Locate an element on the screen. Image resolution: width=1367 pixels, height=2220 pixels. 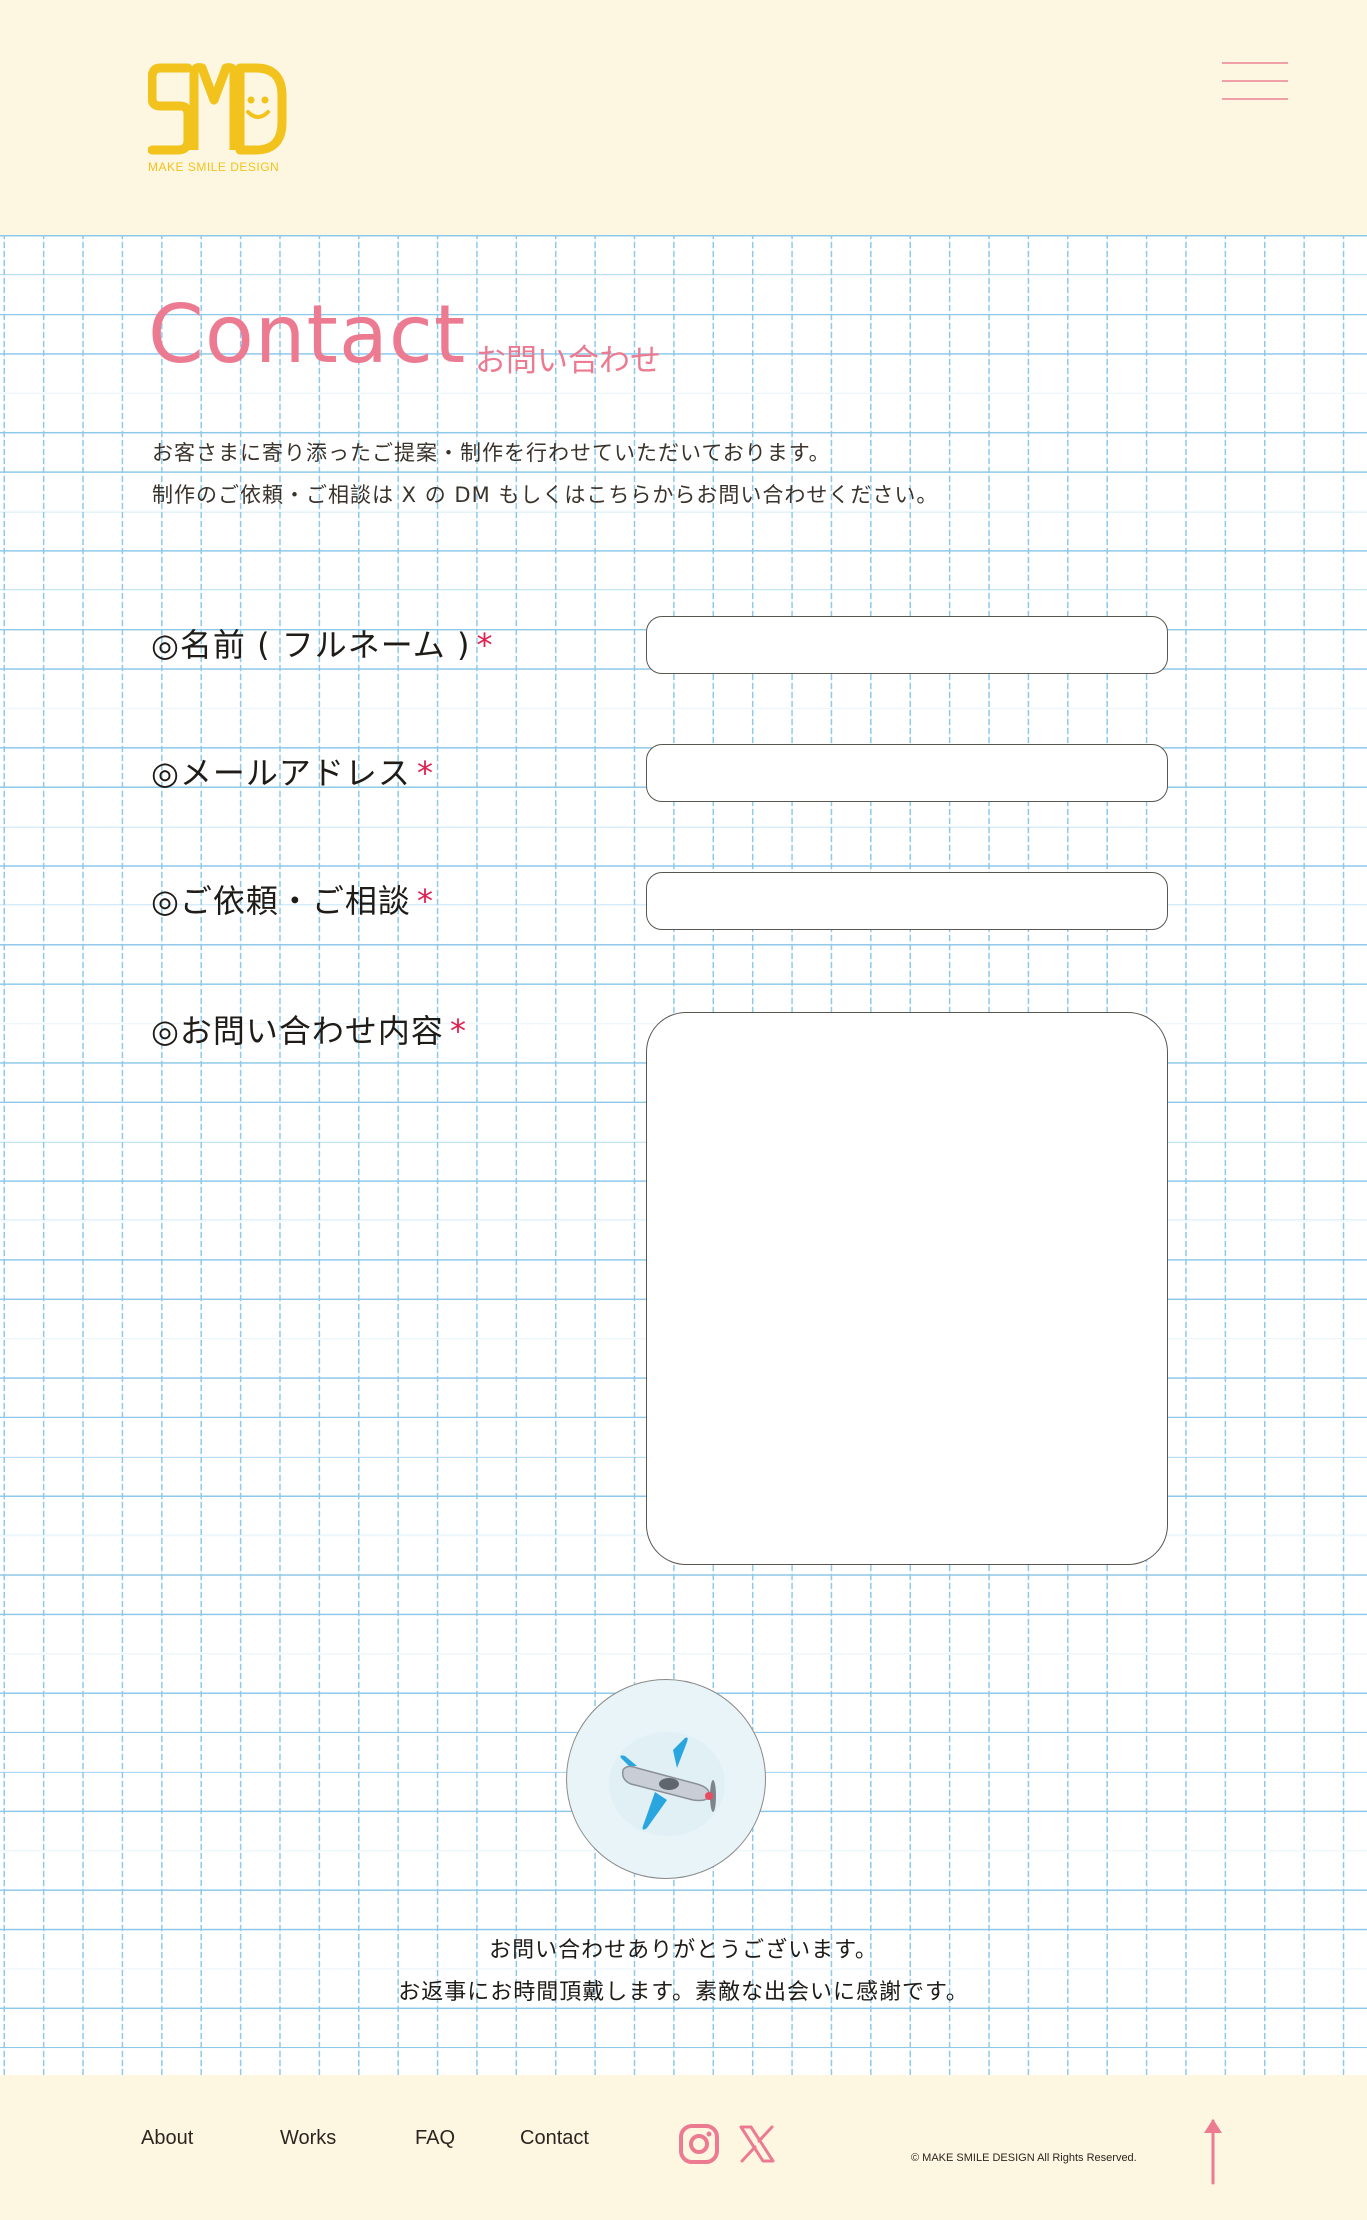
email-label-text: ◎メールアドレス is located at coordinates (281, 773).